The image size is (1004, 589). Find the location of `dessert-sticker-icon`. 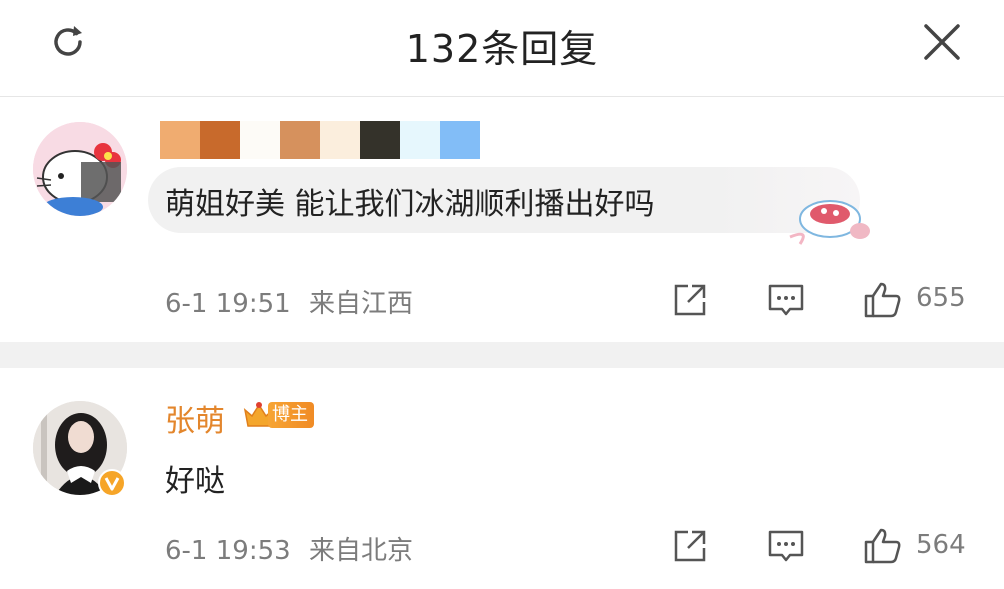

dessert-sticker-icon is located at coordinates (829, 222).